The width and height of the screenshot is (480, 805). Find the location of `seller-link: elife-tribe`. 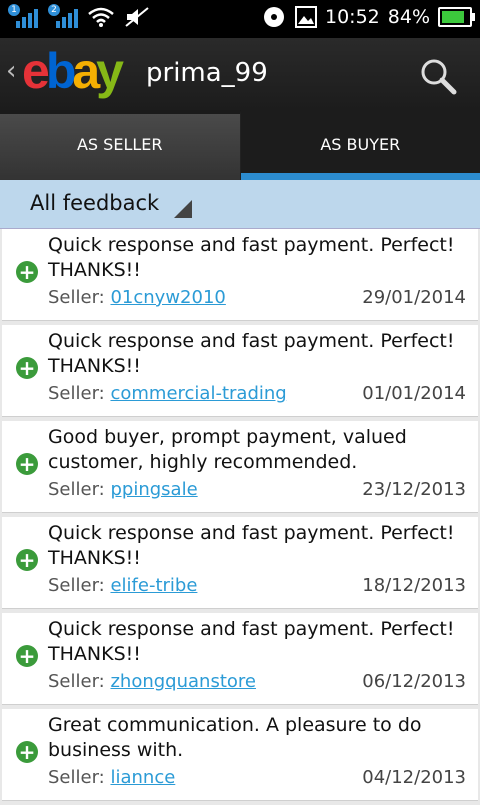

seller-link: elife-tribe is located at coordinates (153, 585).